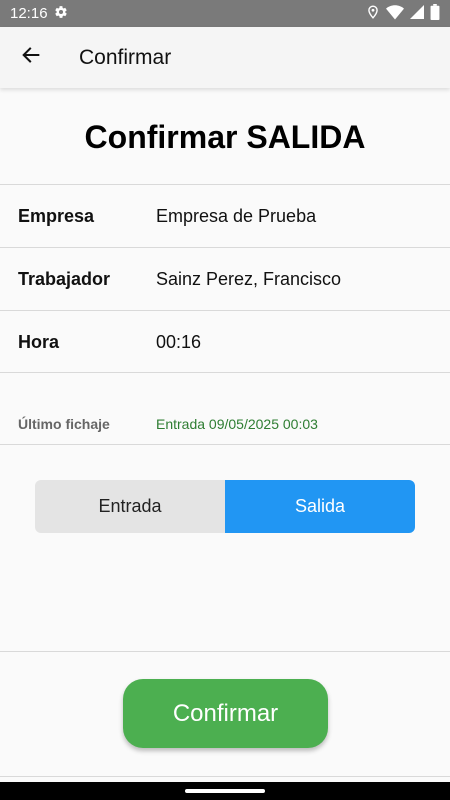 This screenshot has width=450, height=800. I want to click on navigation-bar, so click(225, 791).